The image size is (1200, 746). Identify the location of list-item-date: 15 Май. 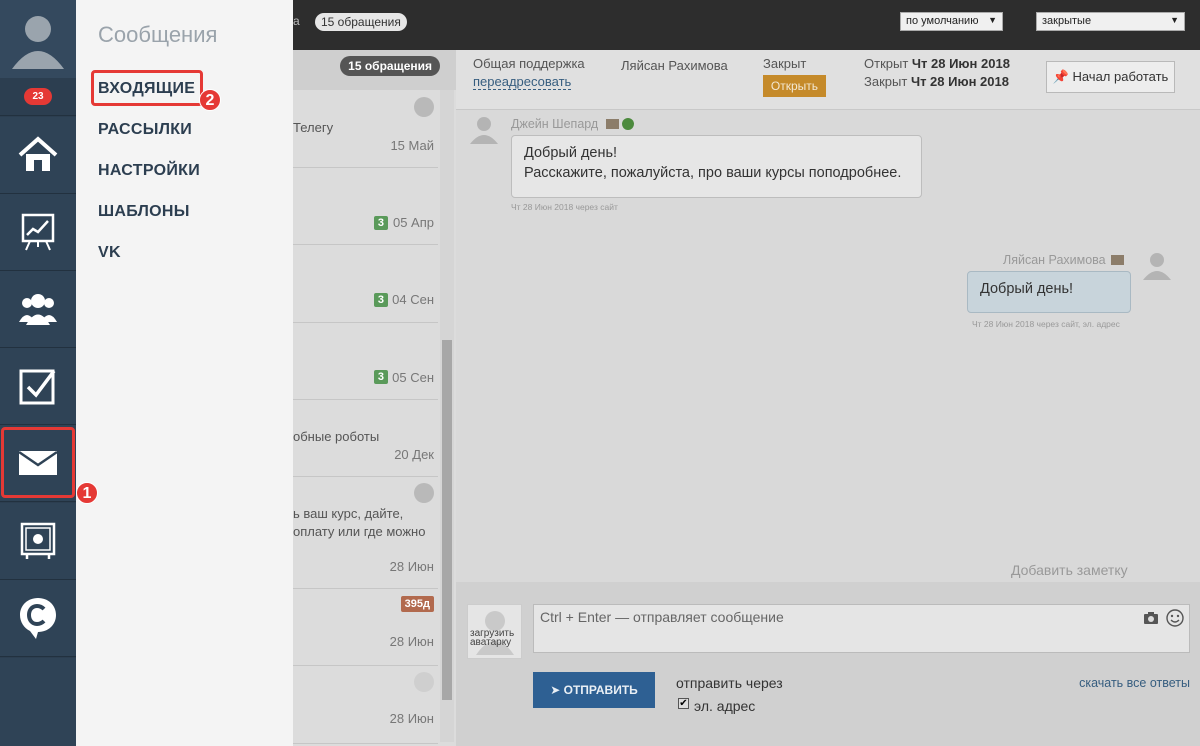
(412, 145).